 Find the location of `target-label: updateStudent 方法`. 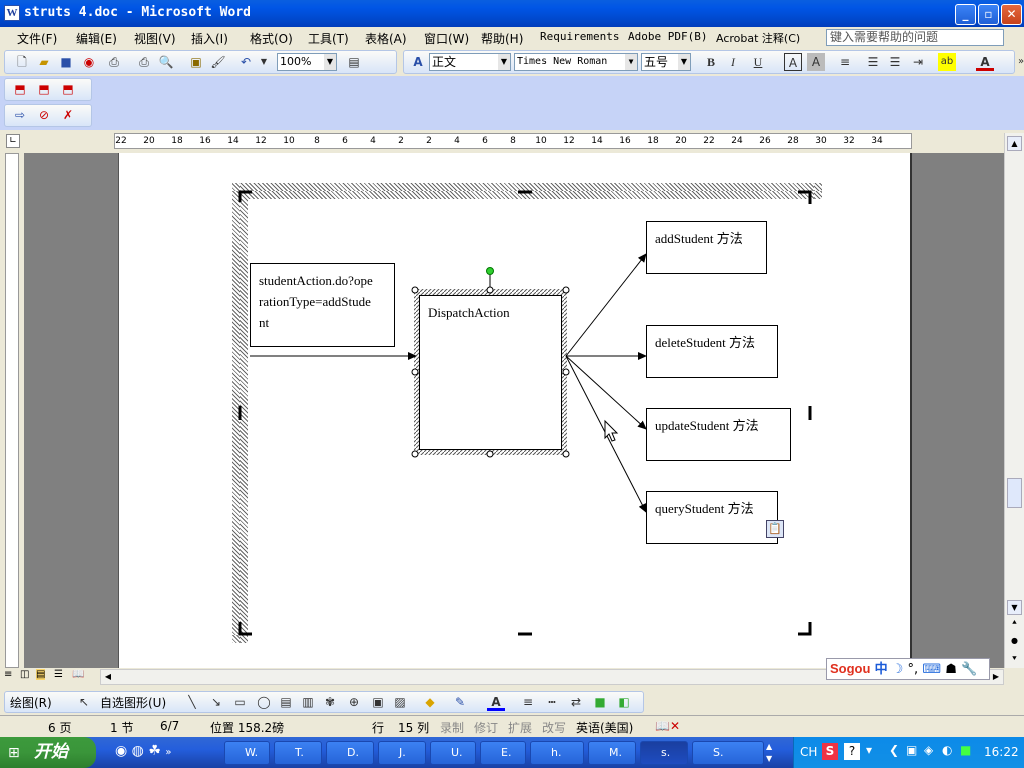

target-label: updateStudent 方法 is located at coordinates (707, 425).